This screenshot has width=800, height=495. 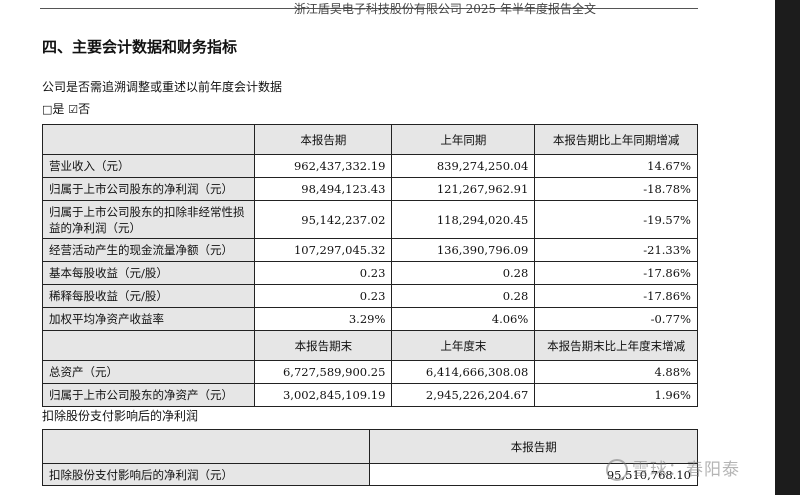 I want to click on cell-value: 6,414,666,308.08, so click(x=463, y=372).